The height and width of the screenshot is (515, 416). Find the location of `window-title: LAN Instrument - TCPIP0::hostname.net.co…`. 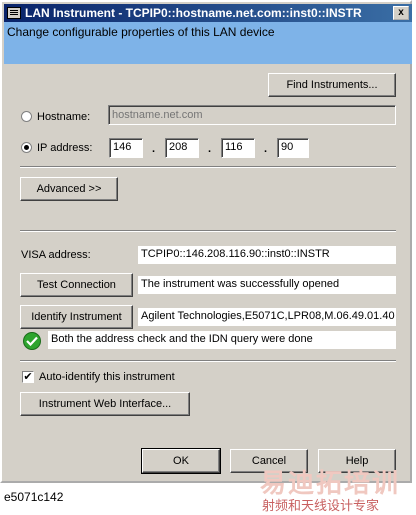

window-title: LAN Instrument - TCPIP0::hostname.net.co… is located at coordinates (193, 13).